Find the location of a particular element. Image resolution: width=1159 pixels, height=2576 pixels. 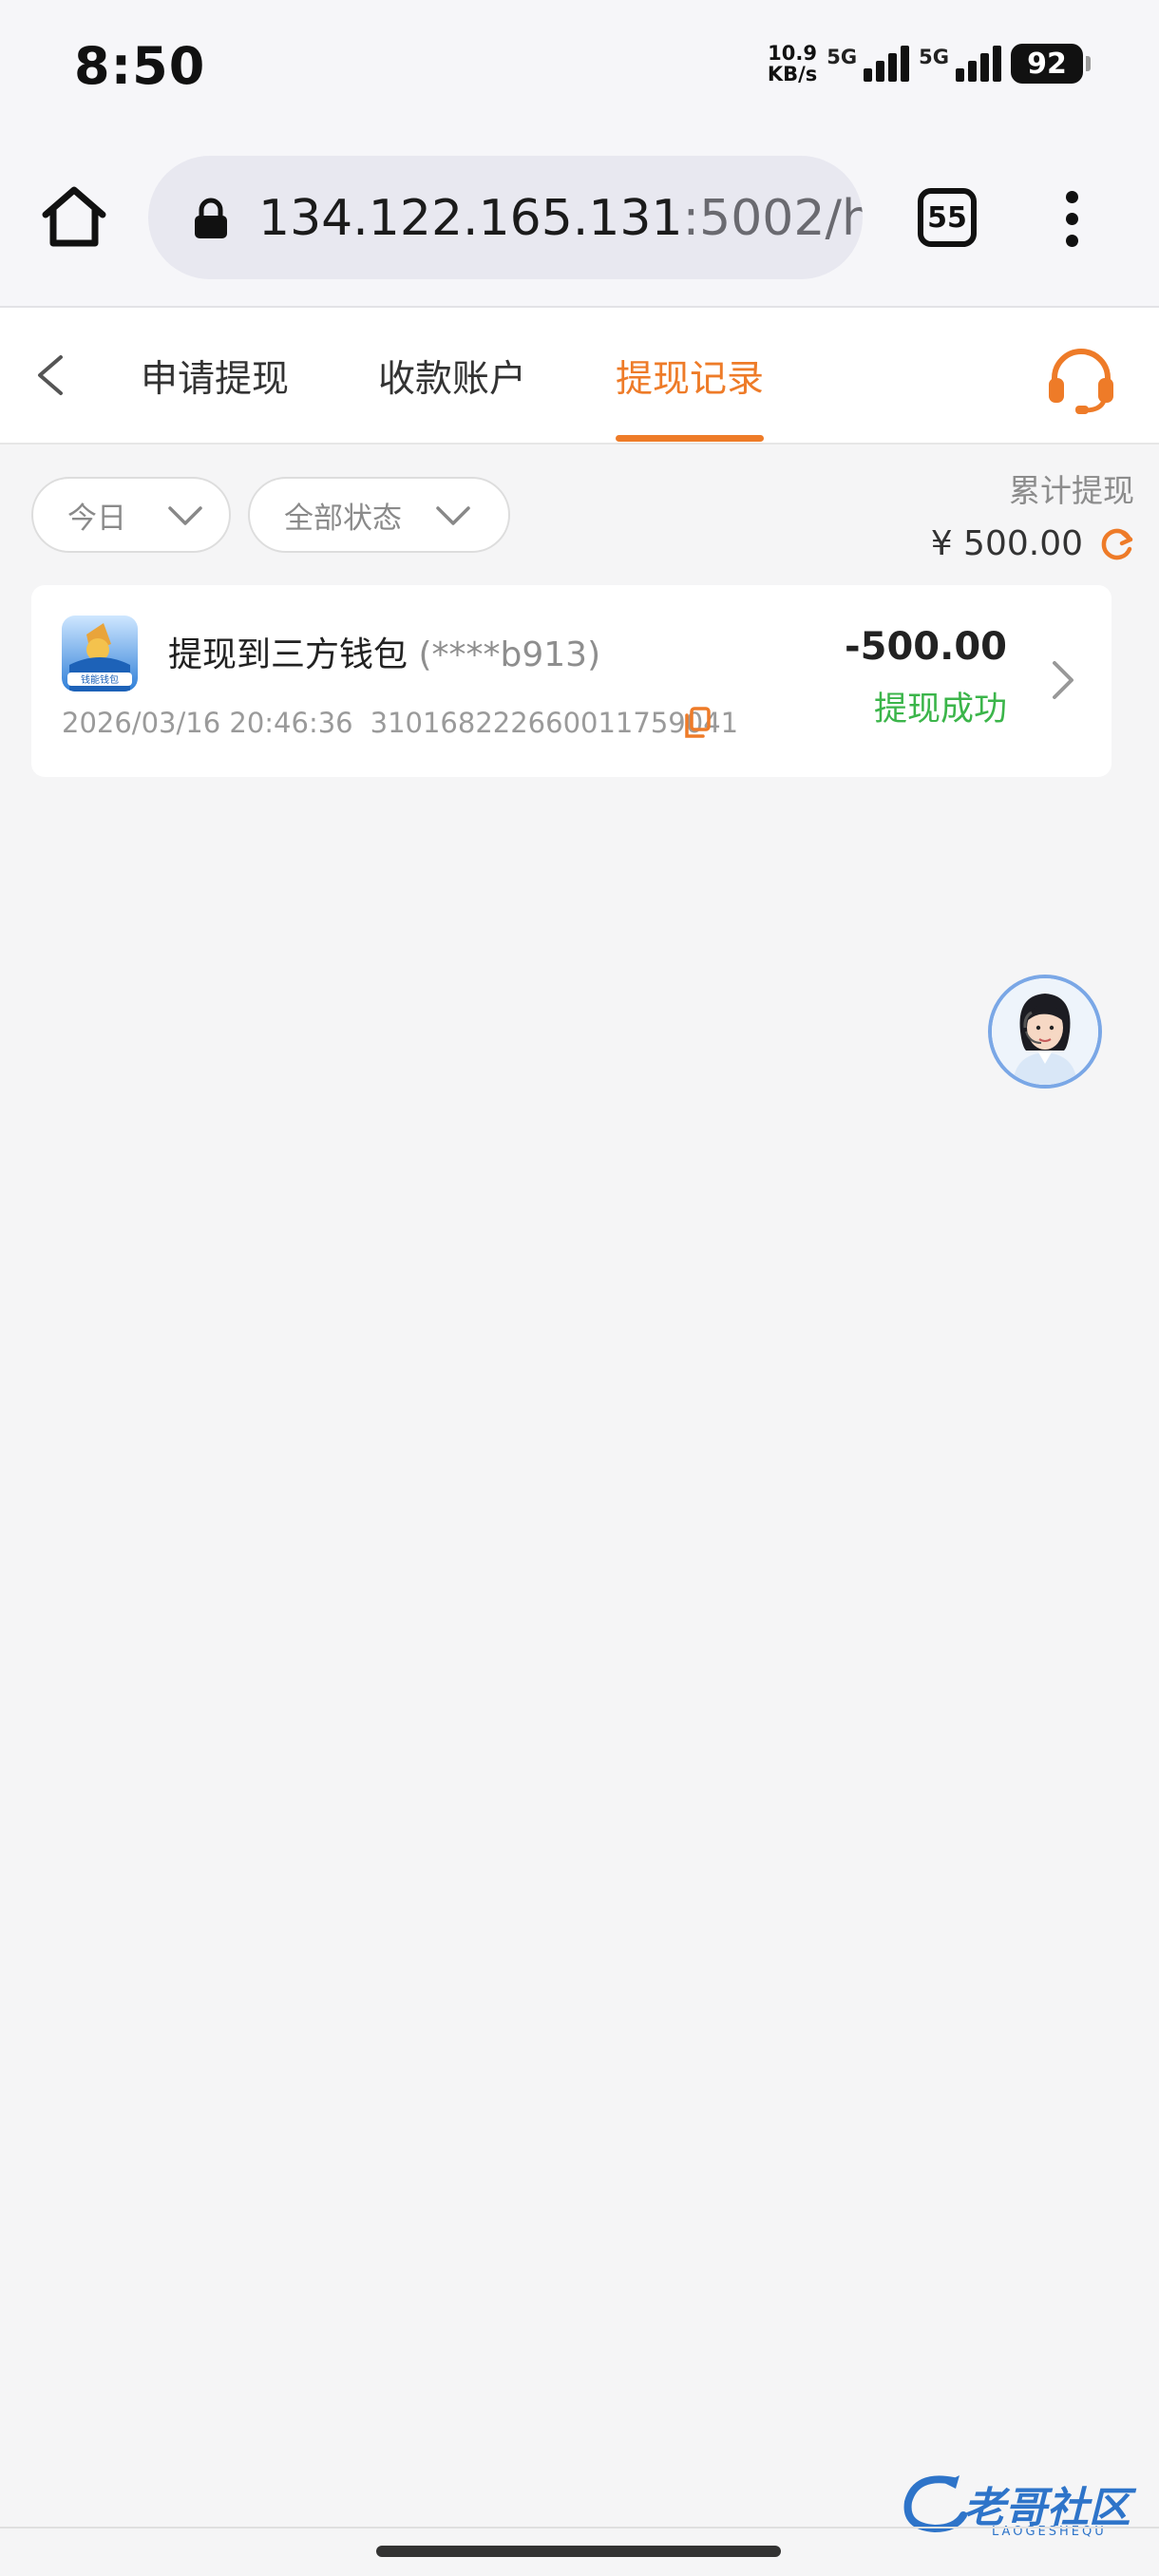

battery-icon: 92 is located at coordinates (1051, 64).